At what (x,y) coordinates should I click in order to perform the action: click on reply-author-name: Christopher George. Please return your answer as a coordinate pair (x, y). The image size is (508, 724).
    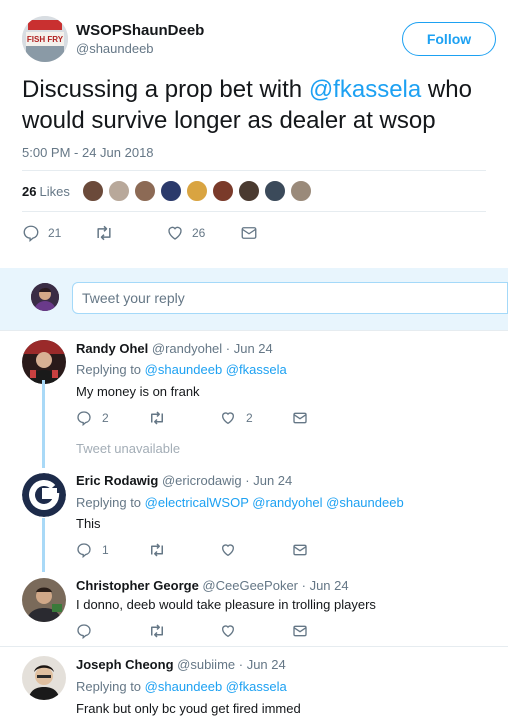
    Looking at the image, I should click on (137, 585).